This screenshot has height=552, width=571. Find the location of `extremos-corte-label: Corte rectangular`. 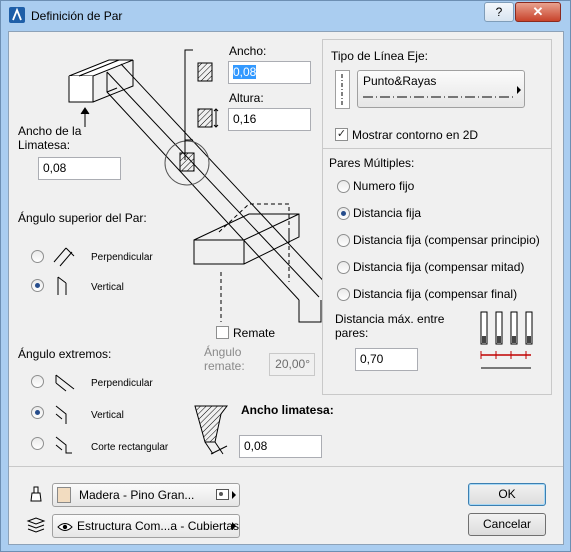

extremos-corte-label: Corte rectangular is located at coordinates (130, 447).